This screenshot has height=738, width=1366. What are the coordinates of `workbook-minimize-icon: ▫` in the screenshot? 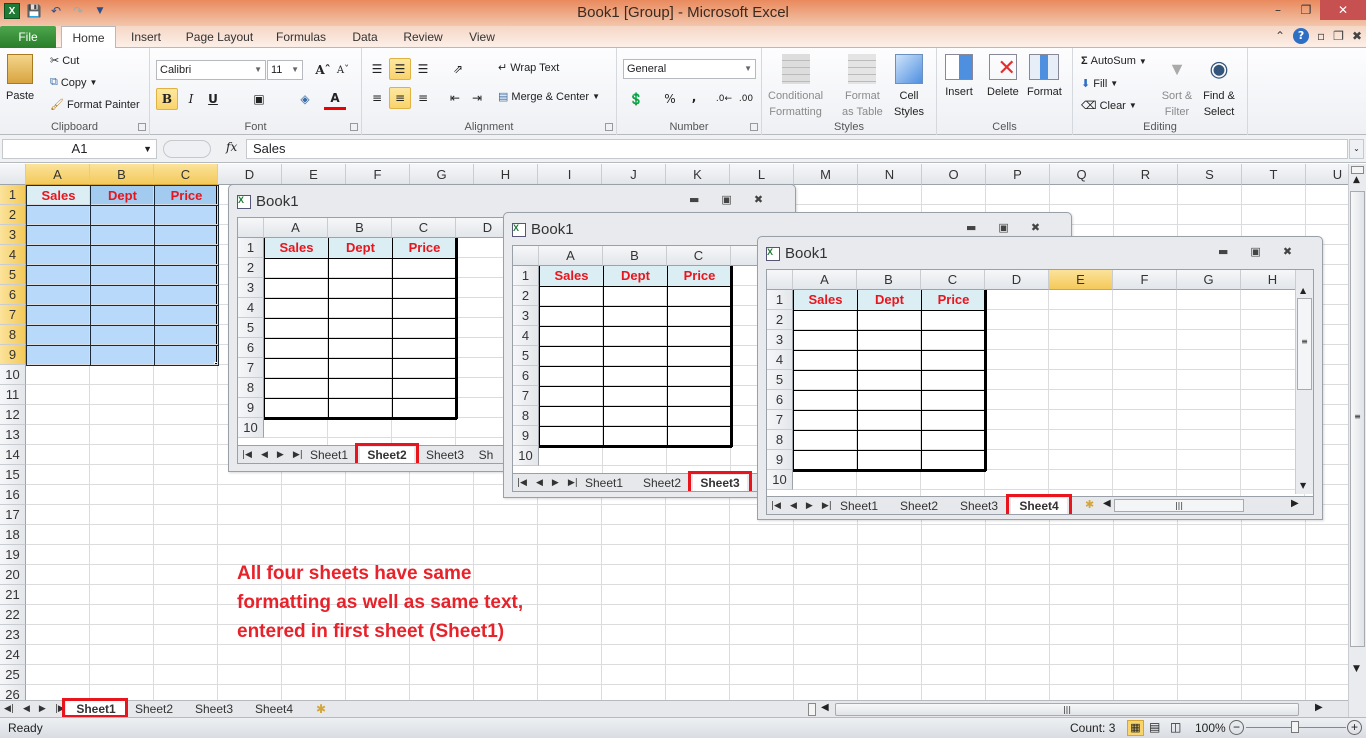 It's located at (1321, 36).